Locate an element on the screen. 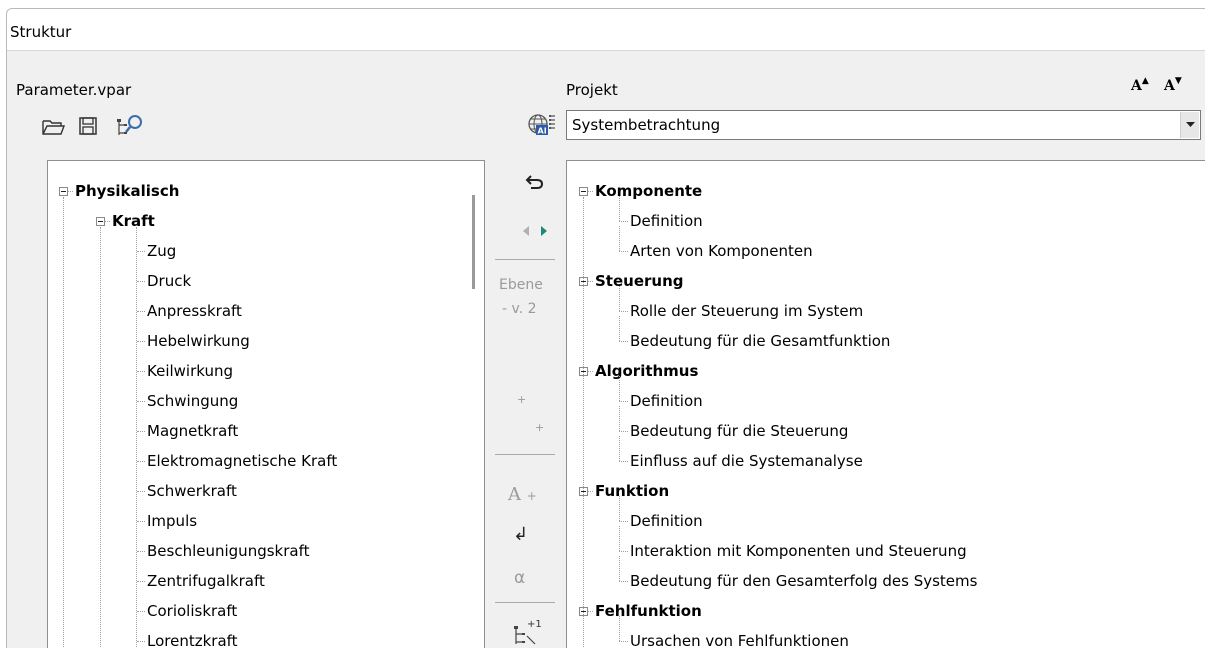 The image size is (1205, 648). nav-back-icon is located at coordinates (526, 231).